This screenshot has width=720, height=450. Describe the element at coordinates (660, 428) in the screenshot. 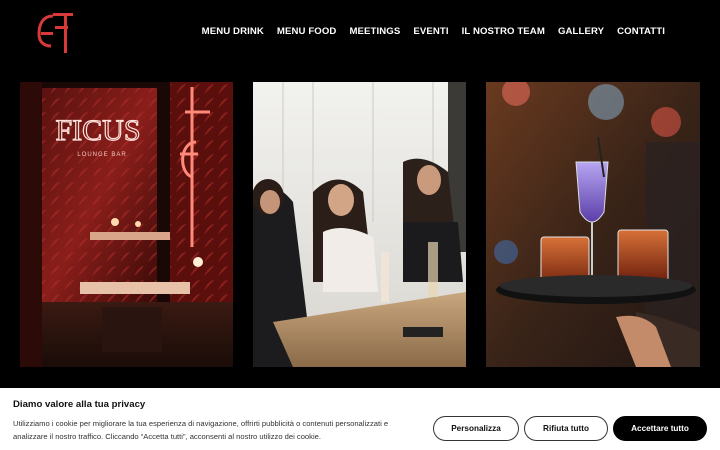

I see `accept-all-button: Accettare tutto` at that location.